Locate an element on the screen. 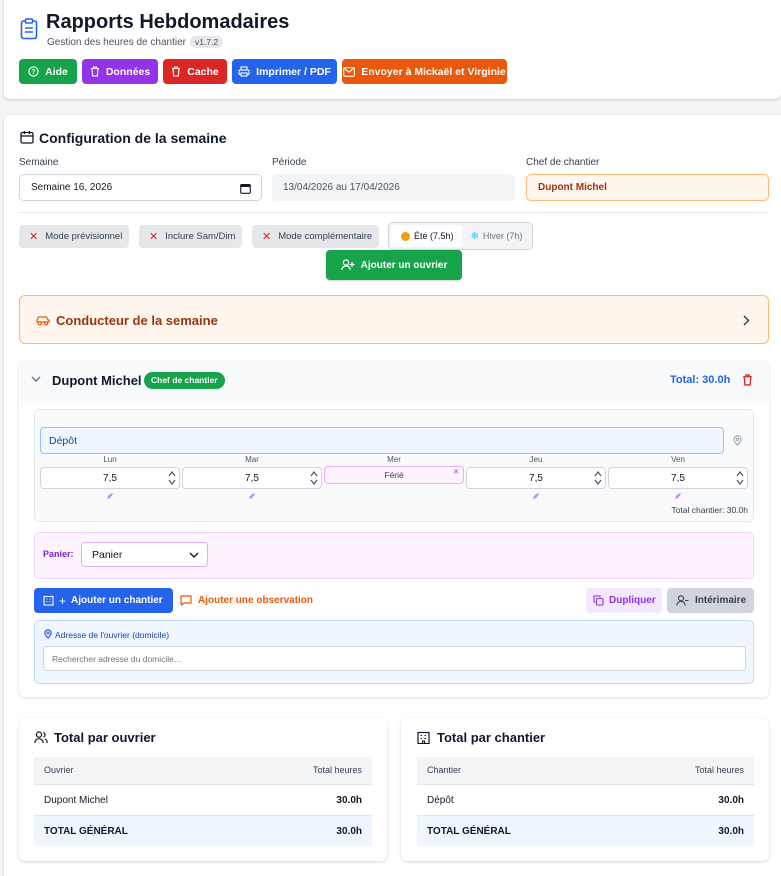 This screenshot has width=781, height=876. aide-button: ? Aide is located at coordinates (48, 71).